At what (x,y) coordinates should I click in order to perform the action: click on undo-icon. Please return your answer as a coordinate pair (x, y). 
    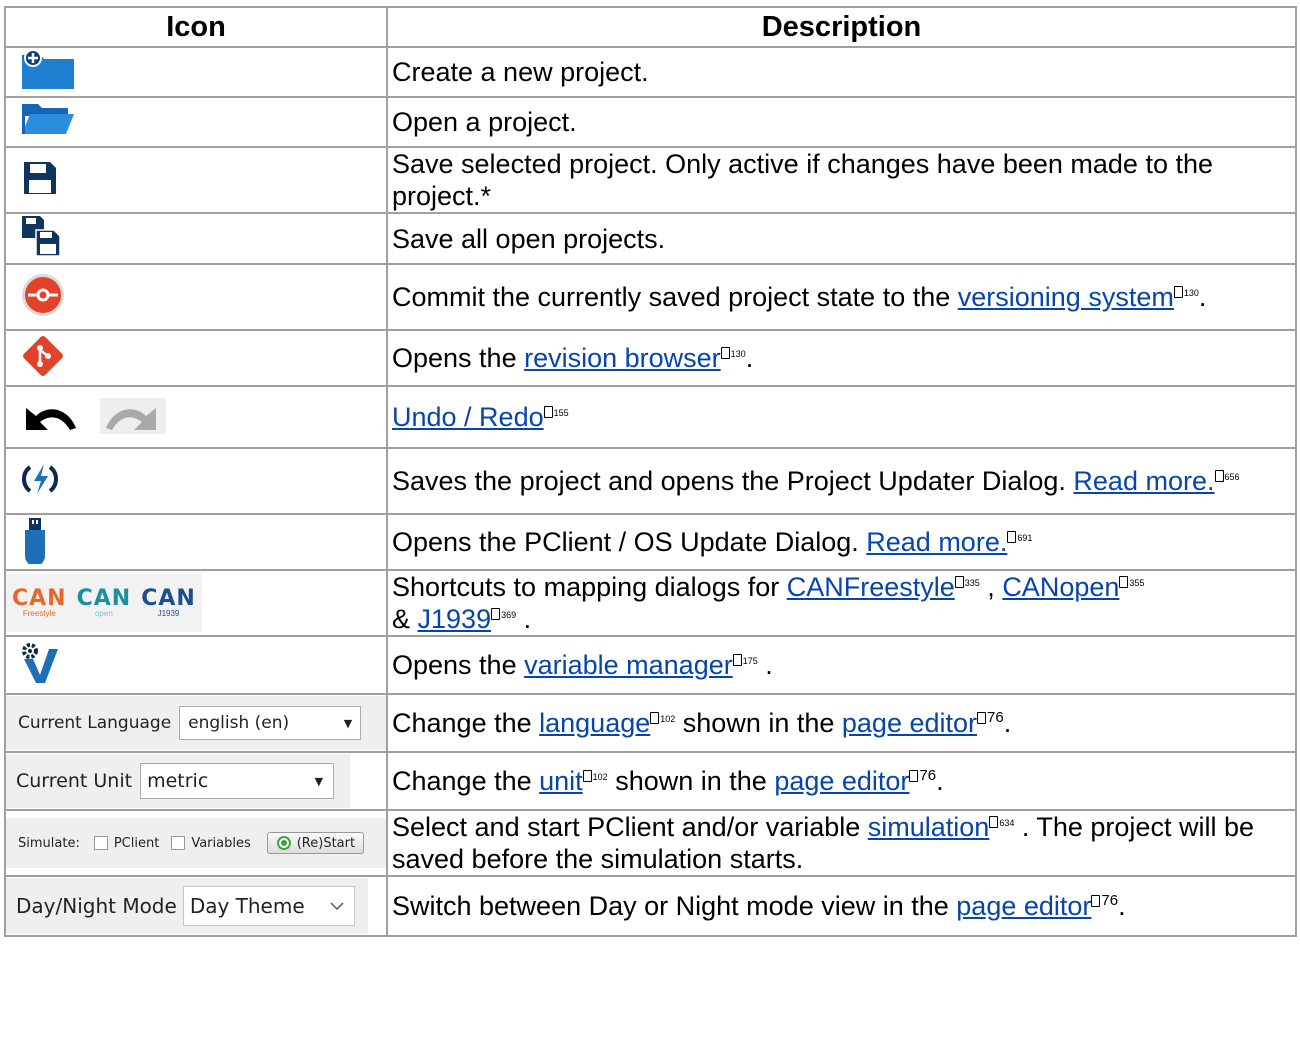
    Looking at the image, I should click on (51, 418).